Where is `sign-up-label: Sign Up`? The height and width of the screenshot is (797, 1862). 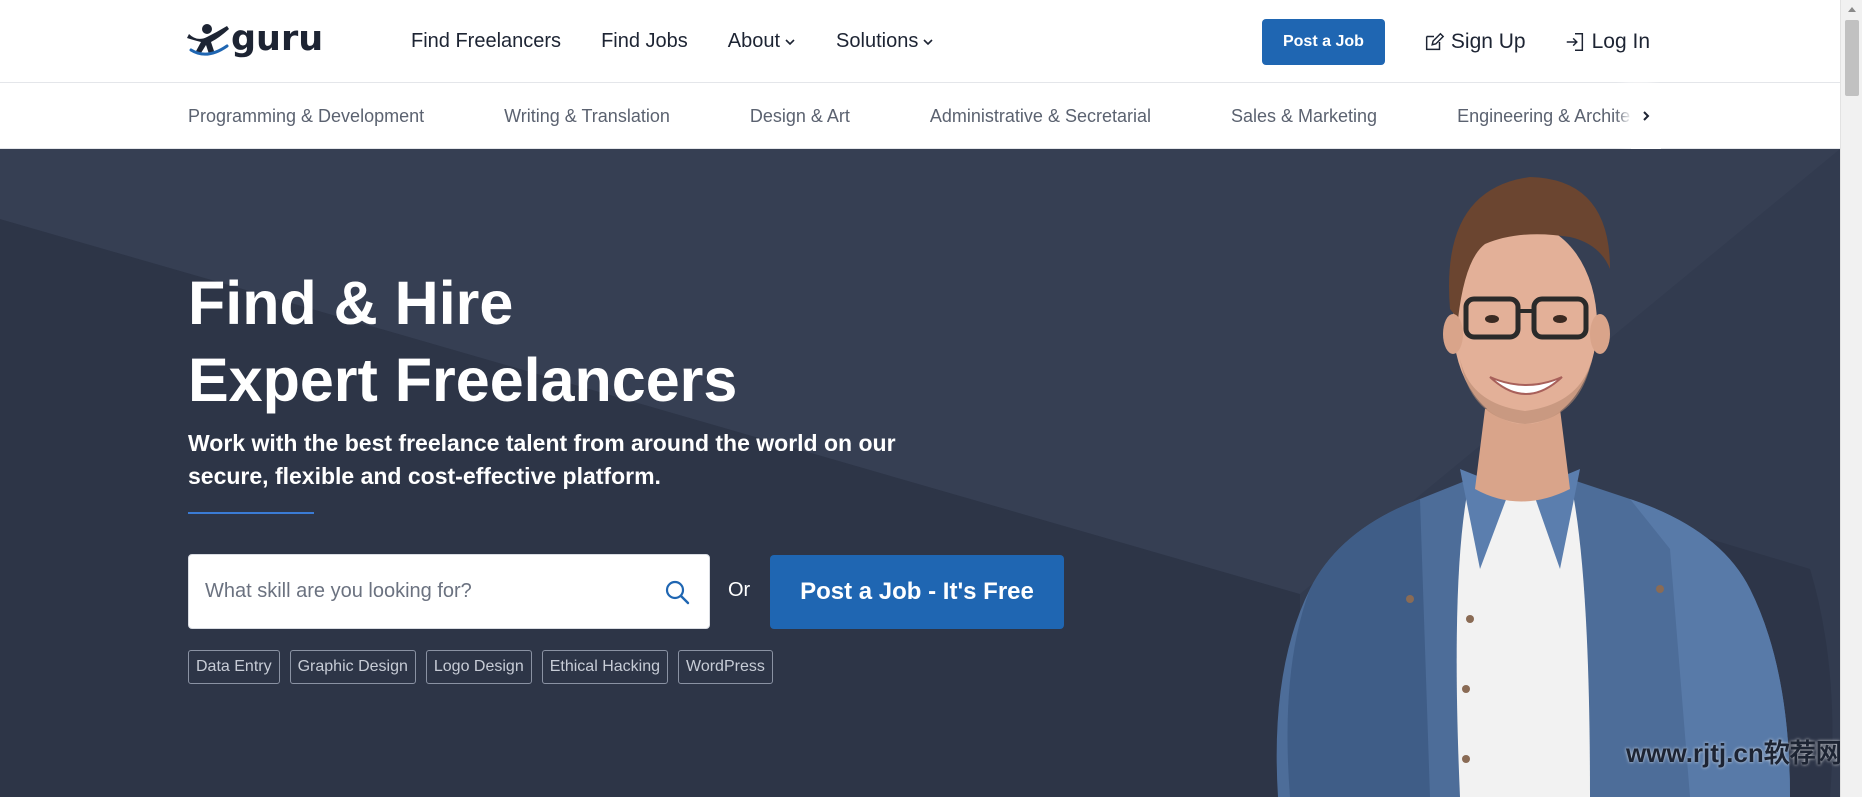
sign-up-label: Sign Up is located at coordinates (1488, 41).